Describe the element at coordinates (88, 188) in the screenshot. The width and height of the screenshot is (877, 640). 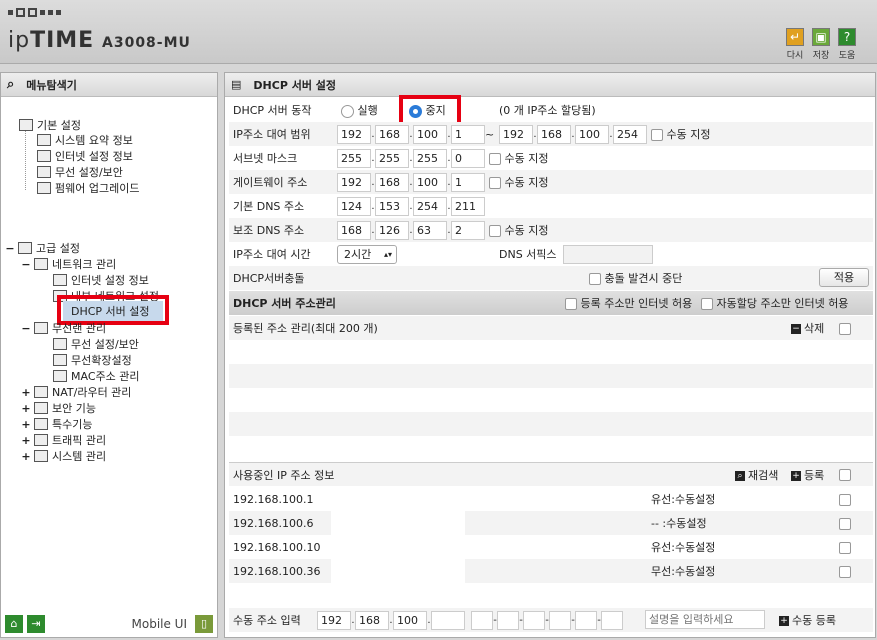
I see `tree-item-firmware-upgrade: 펌웨어 업그레이드` at that location.